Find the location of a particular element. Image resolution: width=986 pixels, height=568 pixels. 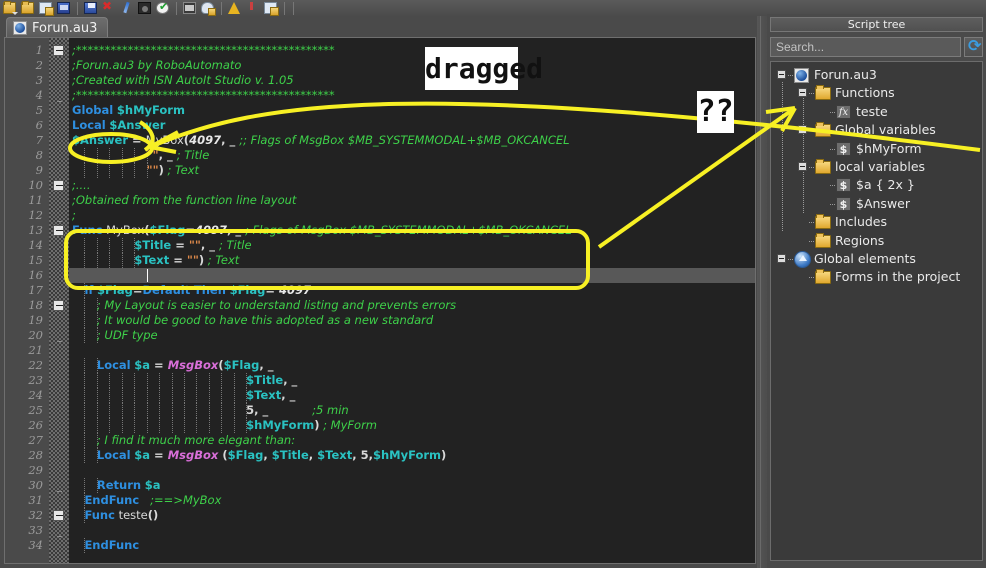

code-line: if $Flag=Default Then $Flag= 4097 is located at coordinates (197, 290).